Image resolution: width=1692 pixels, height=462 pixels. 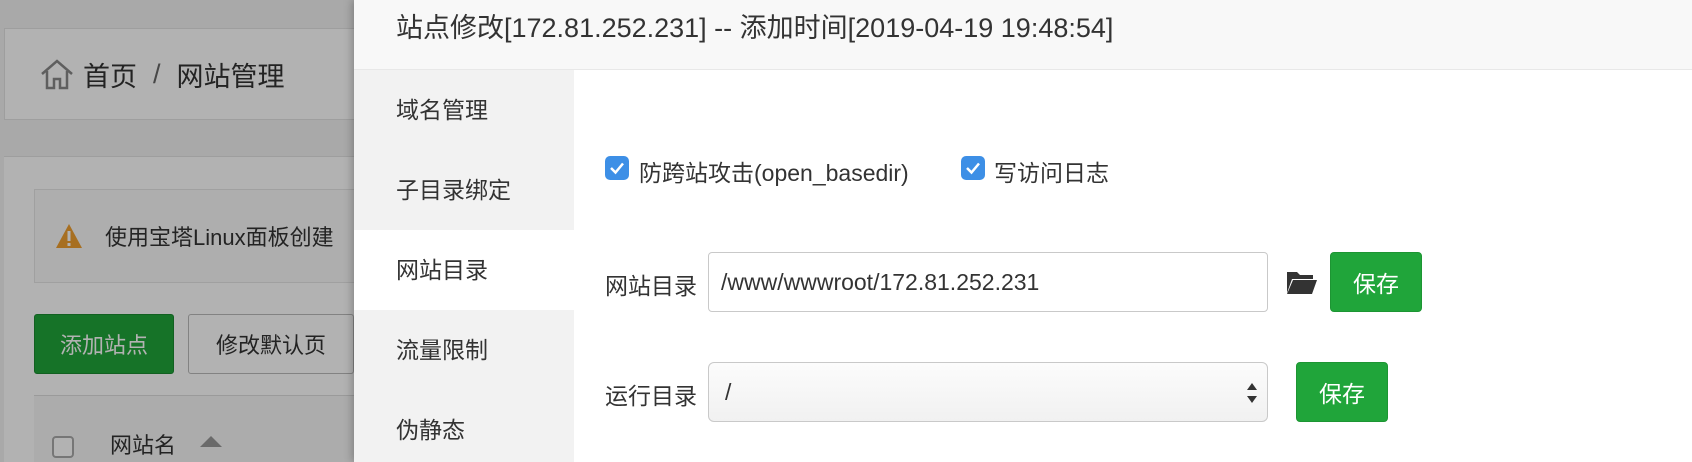 What do you see at coordinates (464, 350) in the screenshot?
I see `sidebar-item-traffic-limit: 流量限制` at bounding box center [464, 350].